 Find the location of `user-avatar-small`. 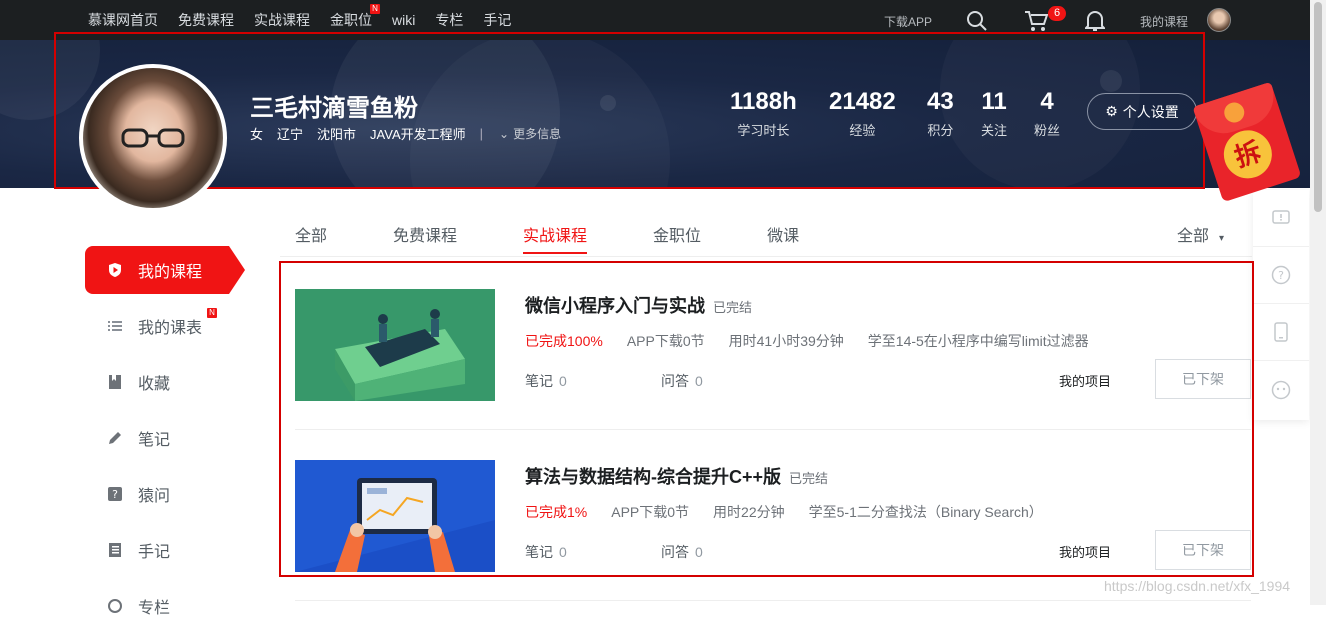

user-avatar-small is located at coordinates (1219, 20).